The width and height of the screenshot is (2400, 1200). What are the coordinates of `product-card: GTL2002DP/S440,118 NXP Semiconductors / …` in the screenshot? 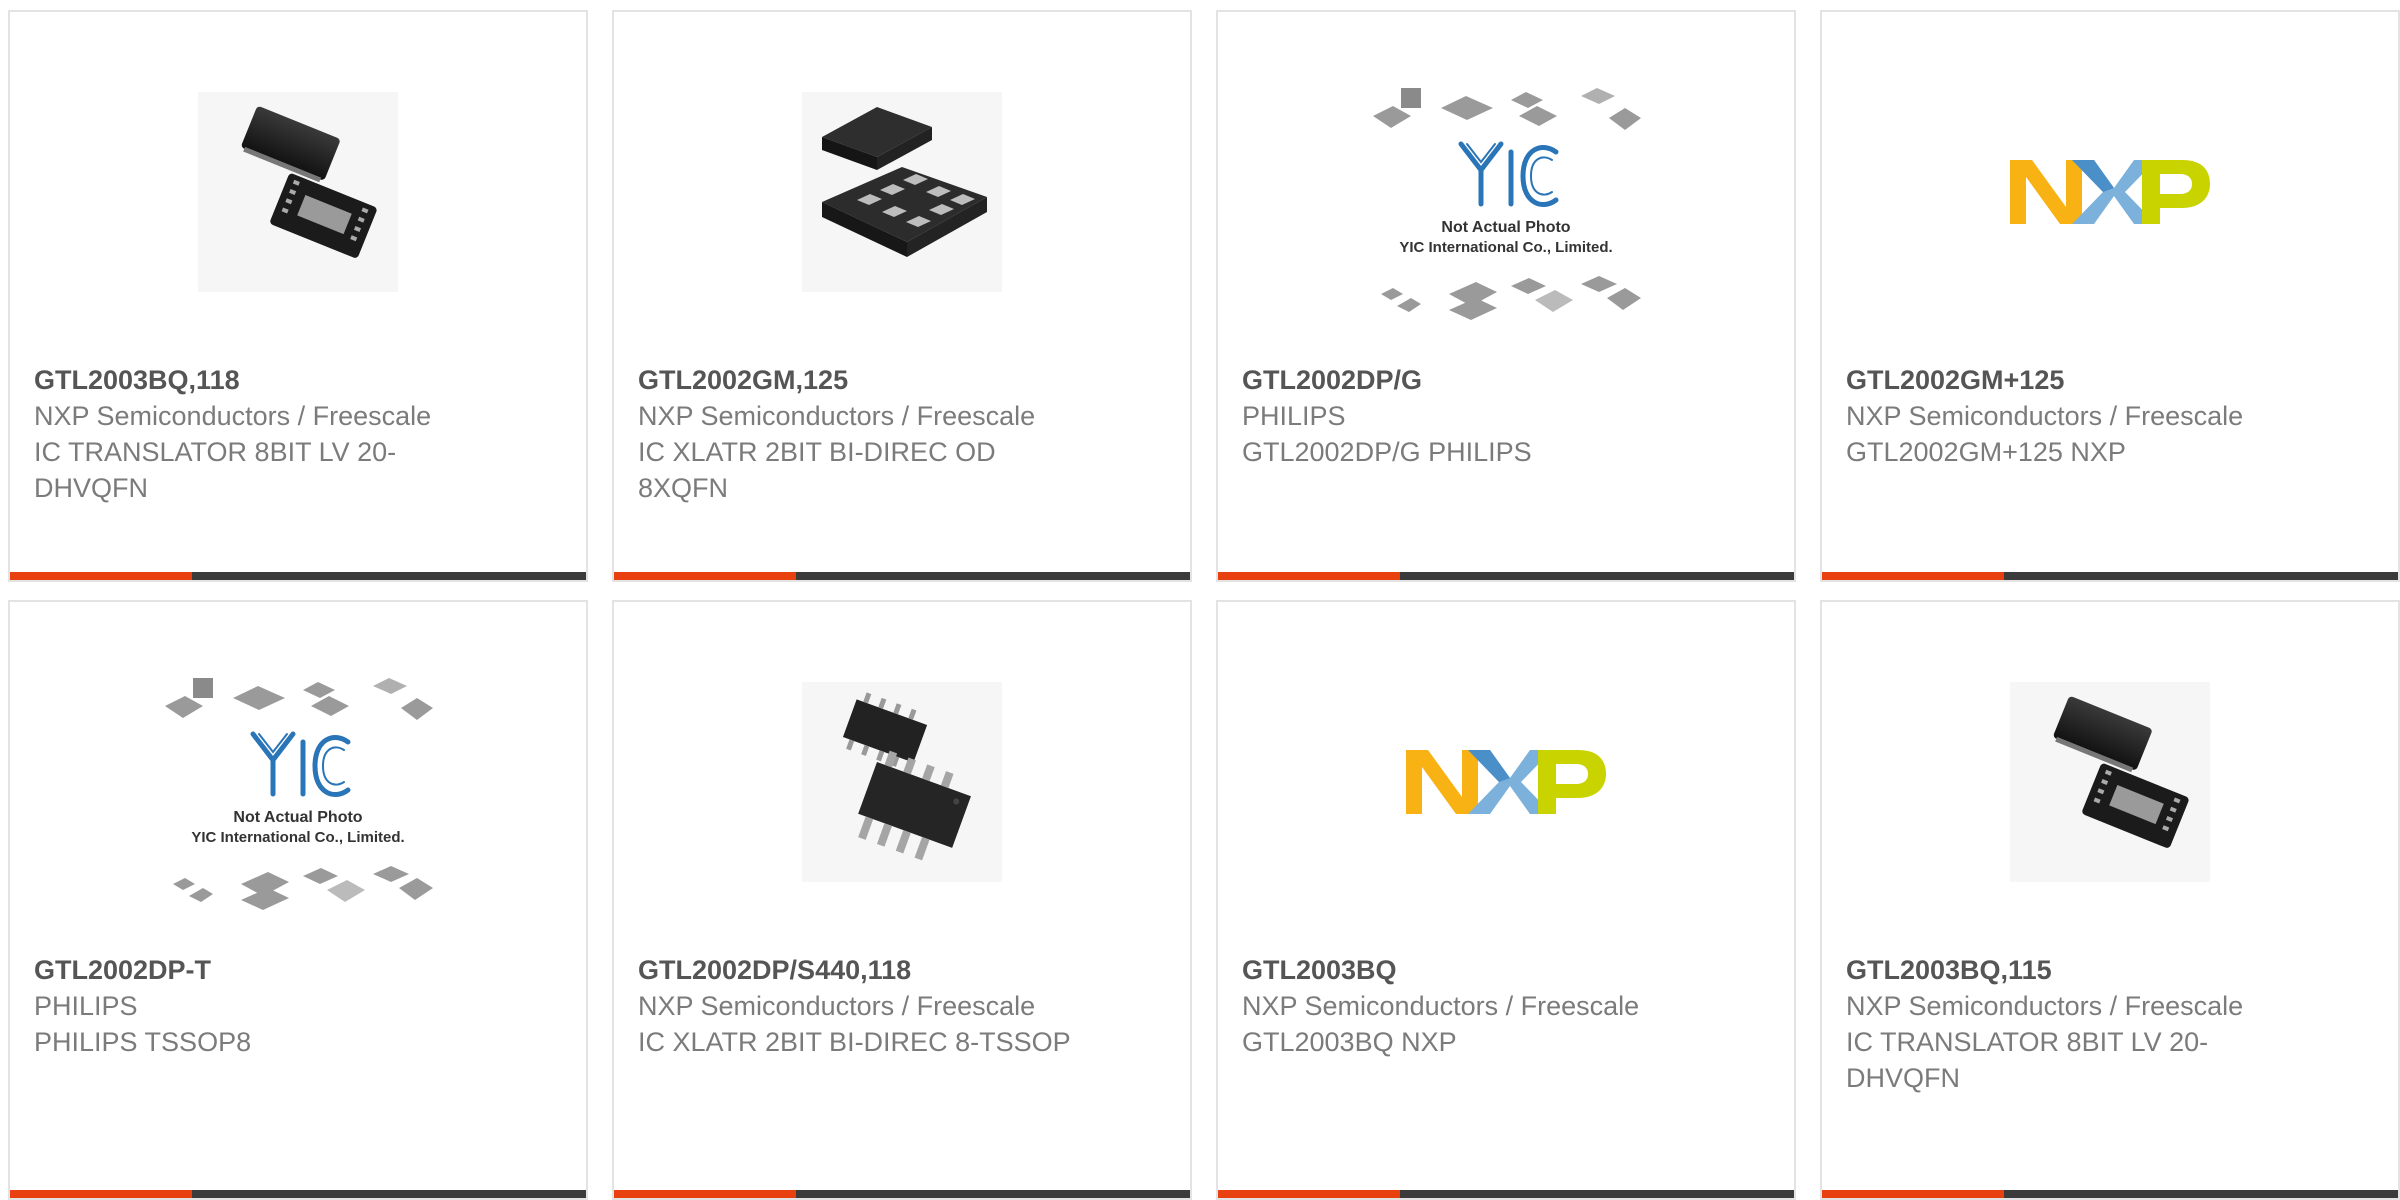 It's located at (902, 900).